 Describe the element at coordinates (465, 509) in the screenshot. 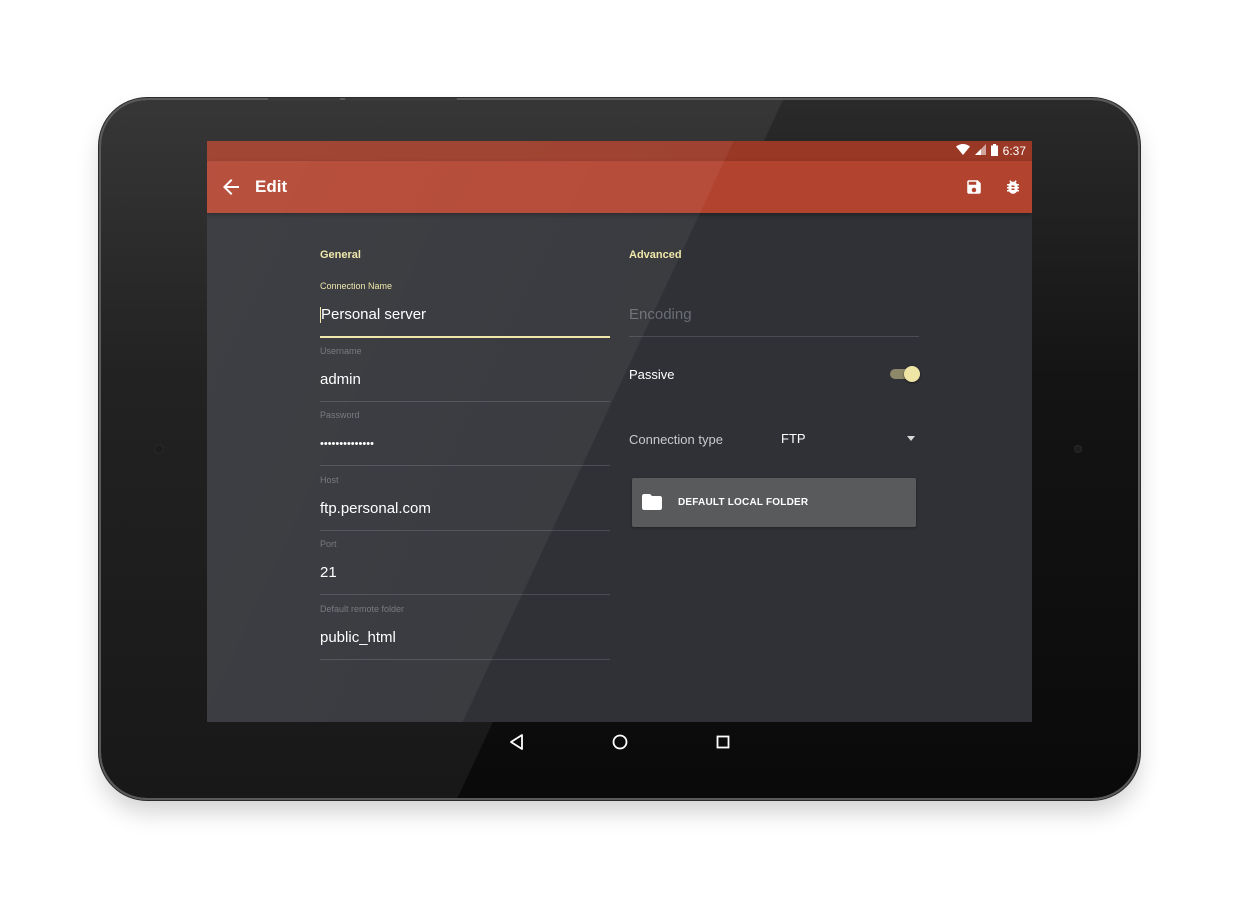

I see `host-input: ftp.personal.com` at that location.